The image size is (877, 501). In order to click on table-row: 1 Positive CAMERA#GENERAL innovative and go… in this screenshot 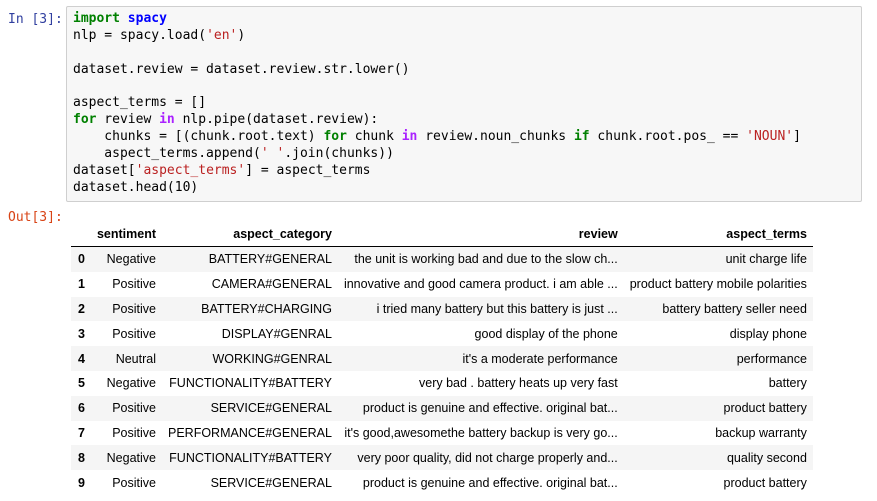, I will do `click(442, 284)`.